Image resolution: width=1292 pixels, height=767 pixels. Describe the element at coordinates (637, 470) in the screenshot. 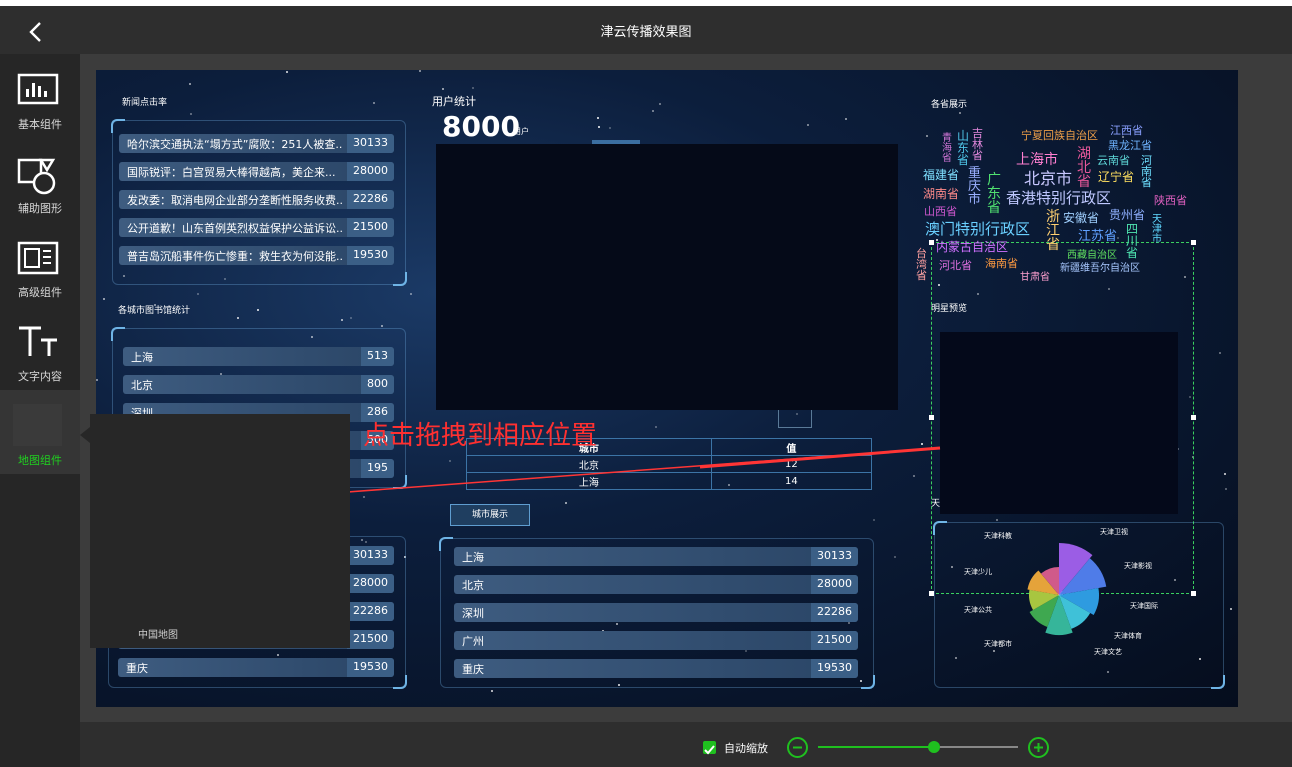

I see `drag-path-line` at that location.